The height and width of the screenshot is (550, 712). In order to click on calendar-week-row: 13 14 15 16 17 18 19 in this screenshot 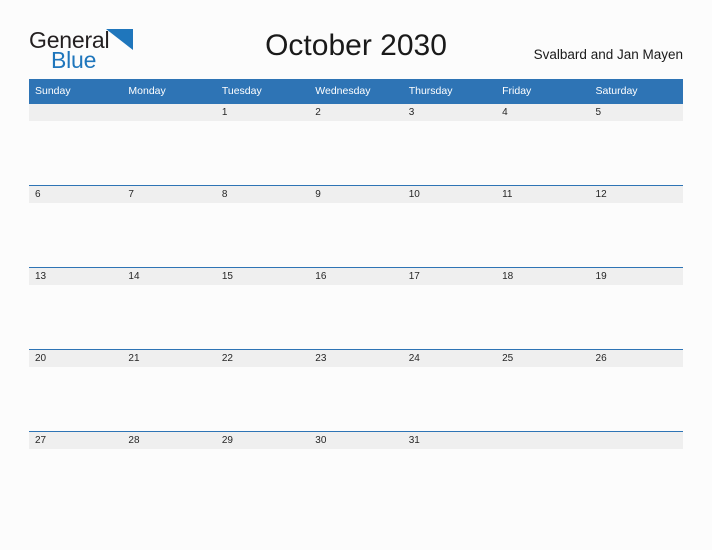, I will do `click(356, 308)`.